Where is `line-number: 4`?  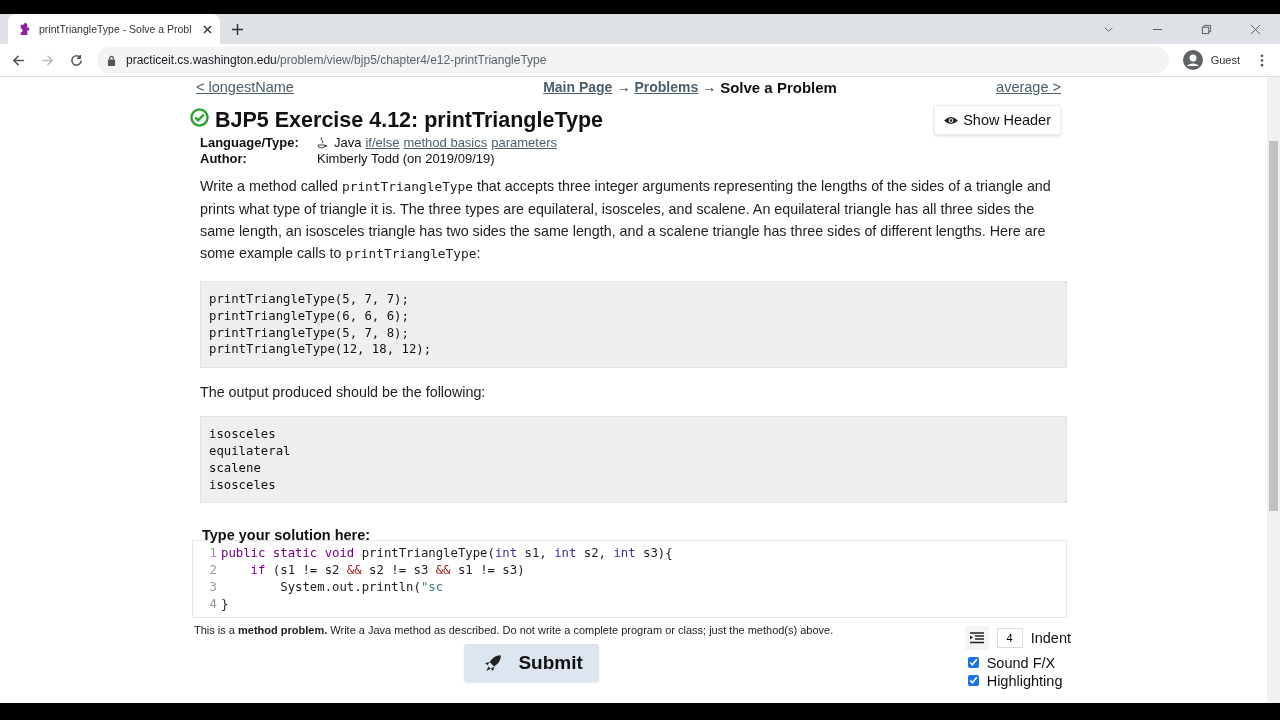
line-number: 4 is located at coordinates (213, 604).